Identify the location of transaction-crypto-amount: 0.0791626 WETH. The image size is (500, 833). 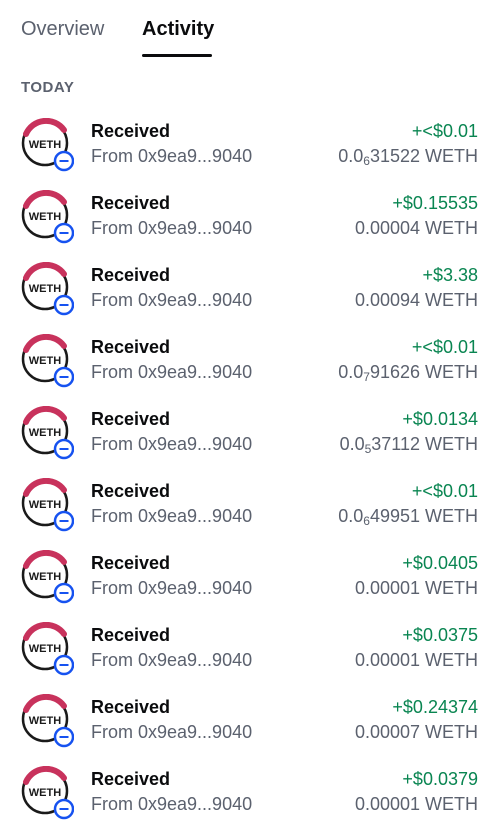
(408, 373).